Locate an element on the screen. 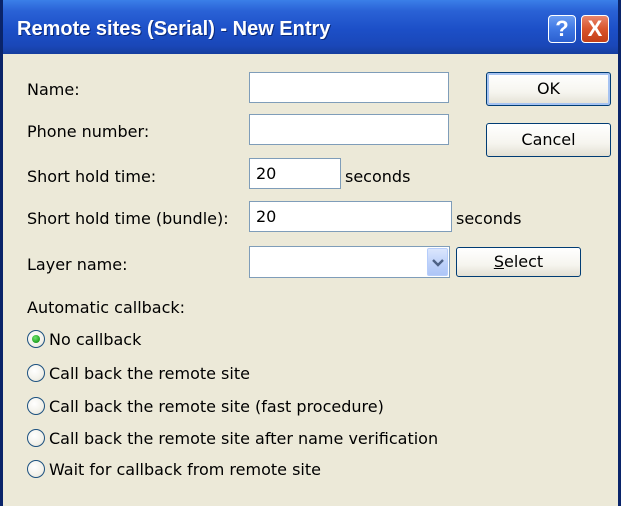  short-hold-time-label: Short hold time: is located at coordinates (92, 176).